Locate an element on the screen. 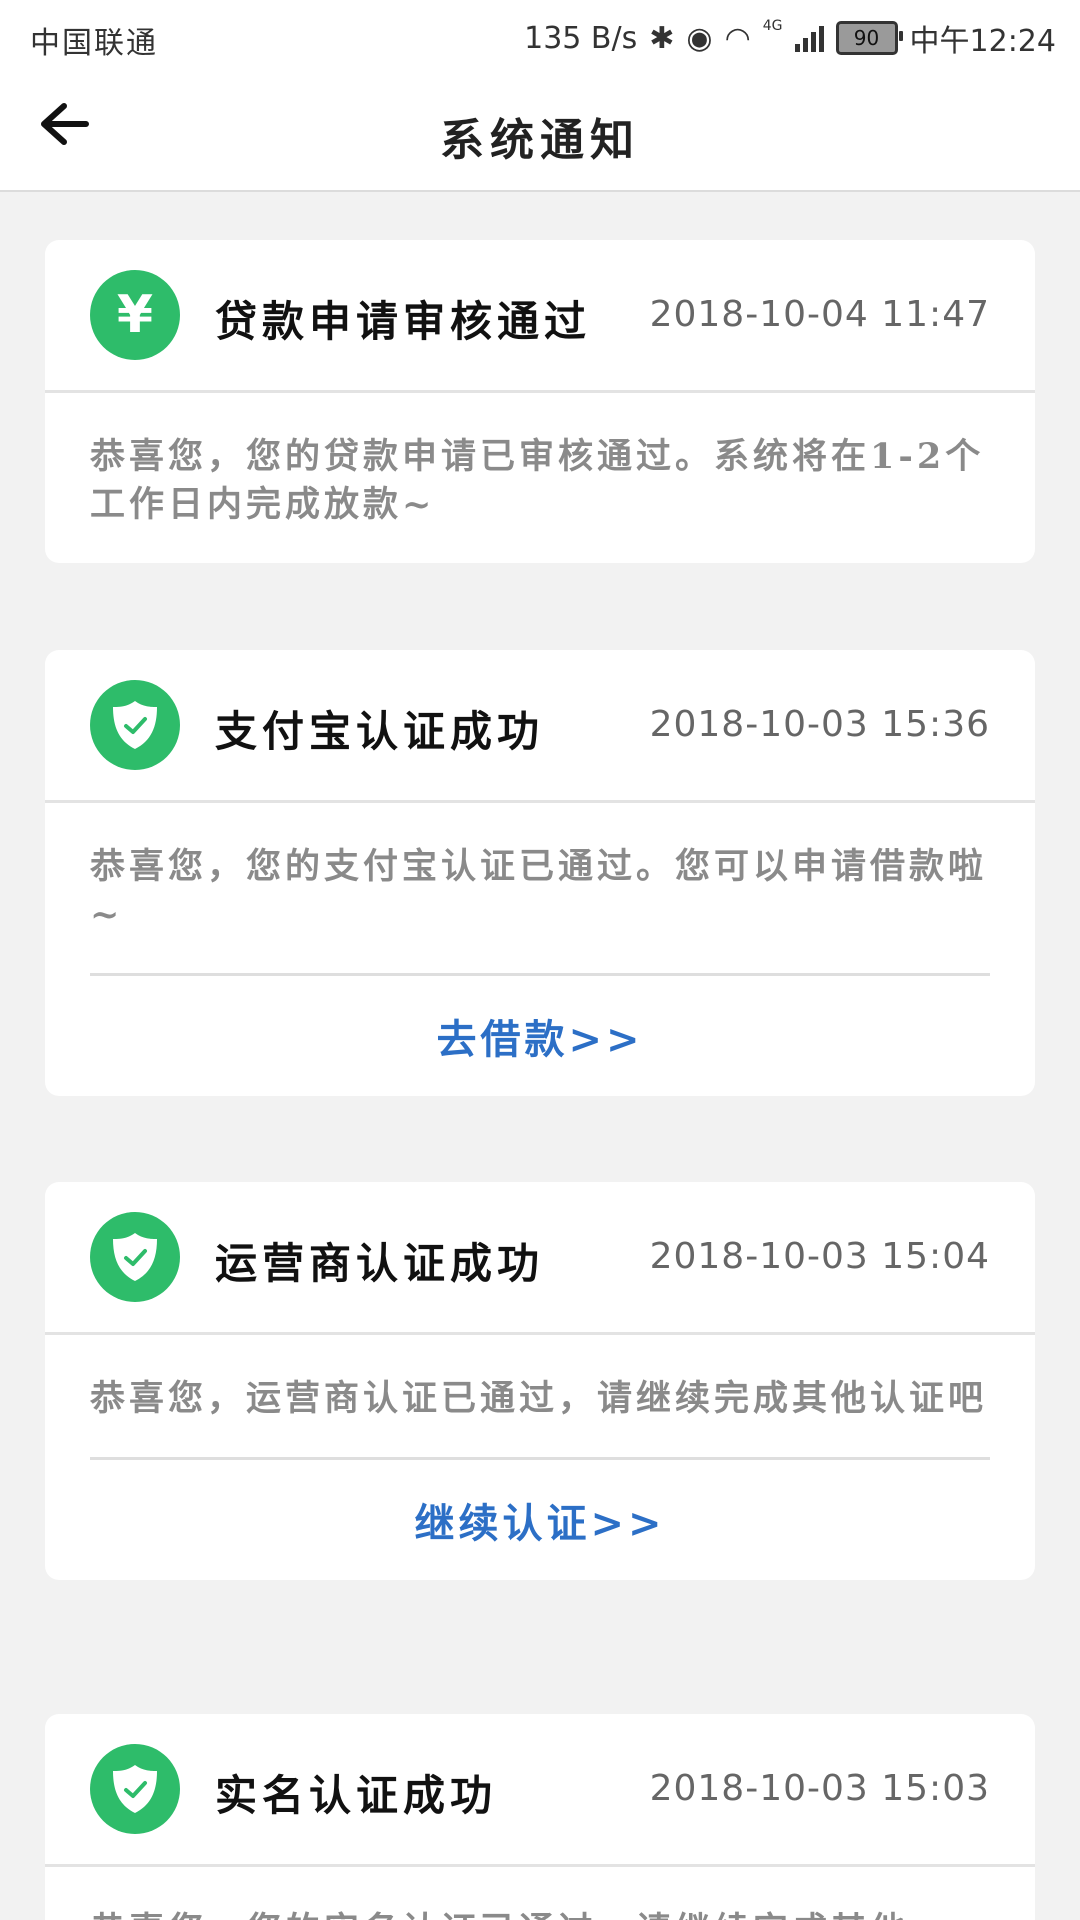 The image size is (1080, 1920). clock: 中午12:24 is located at coordinates (982, 41).